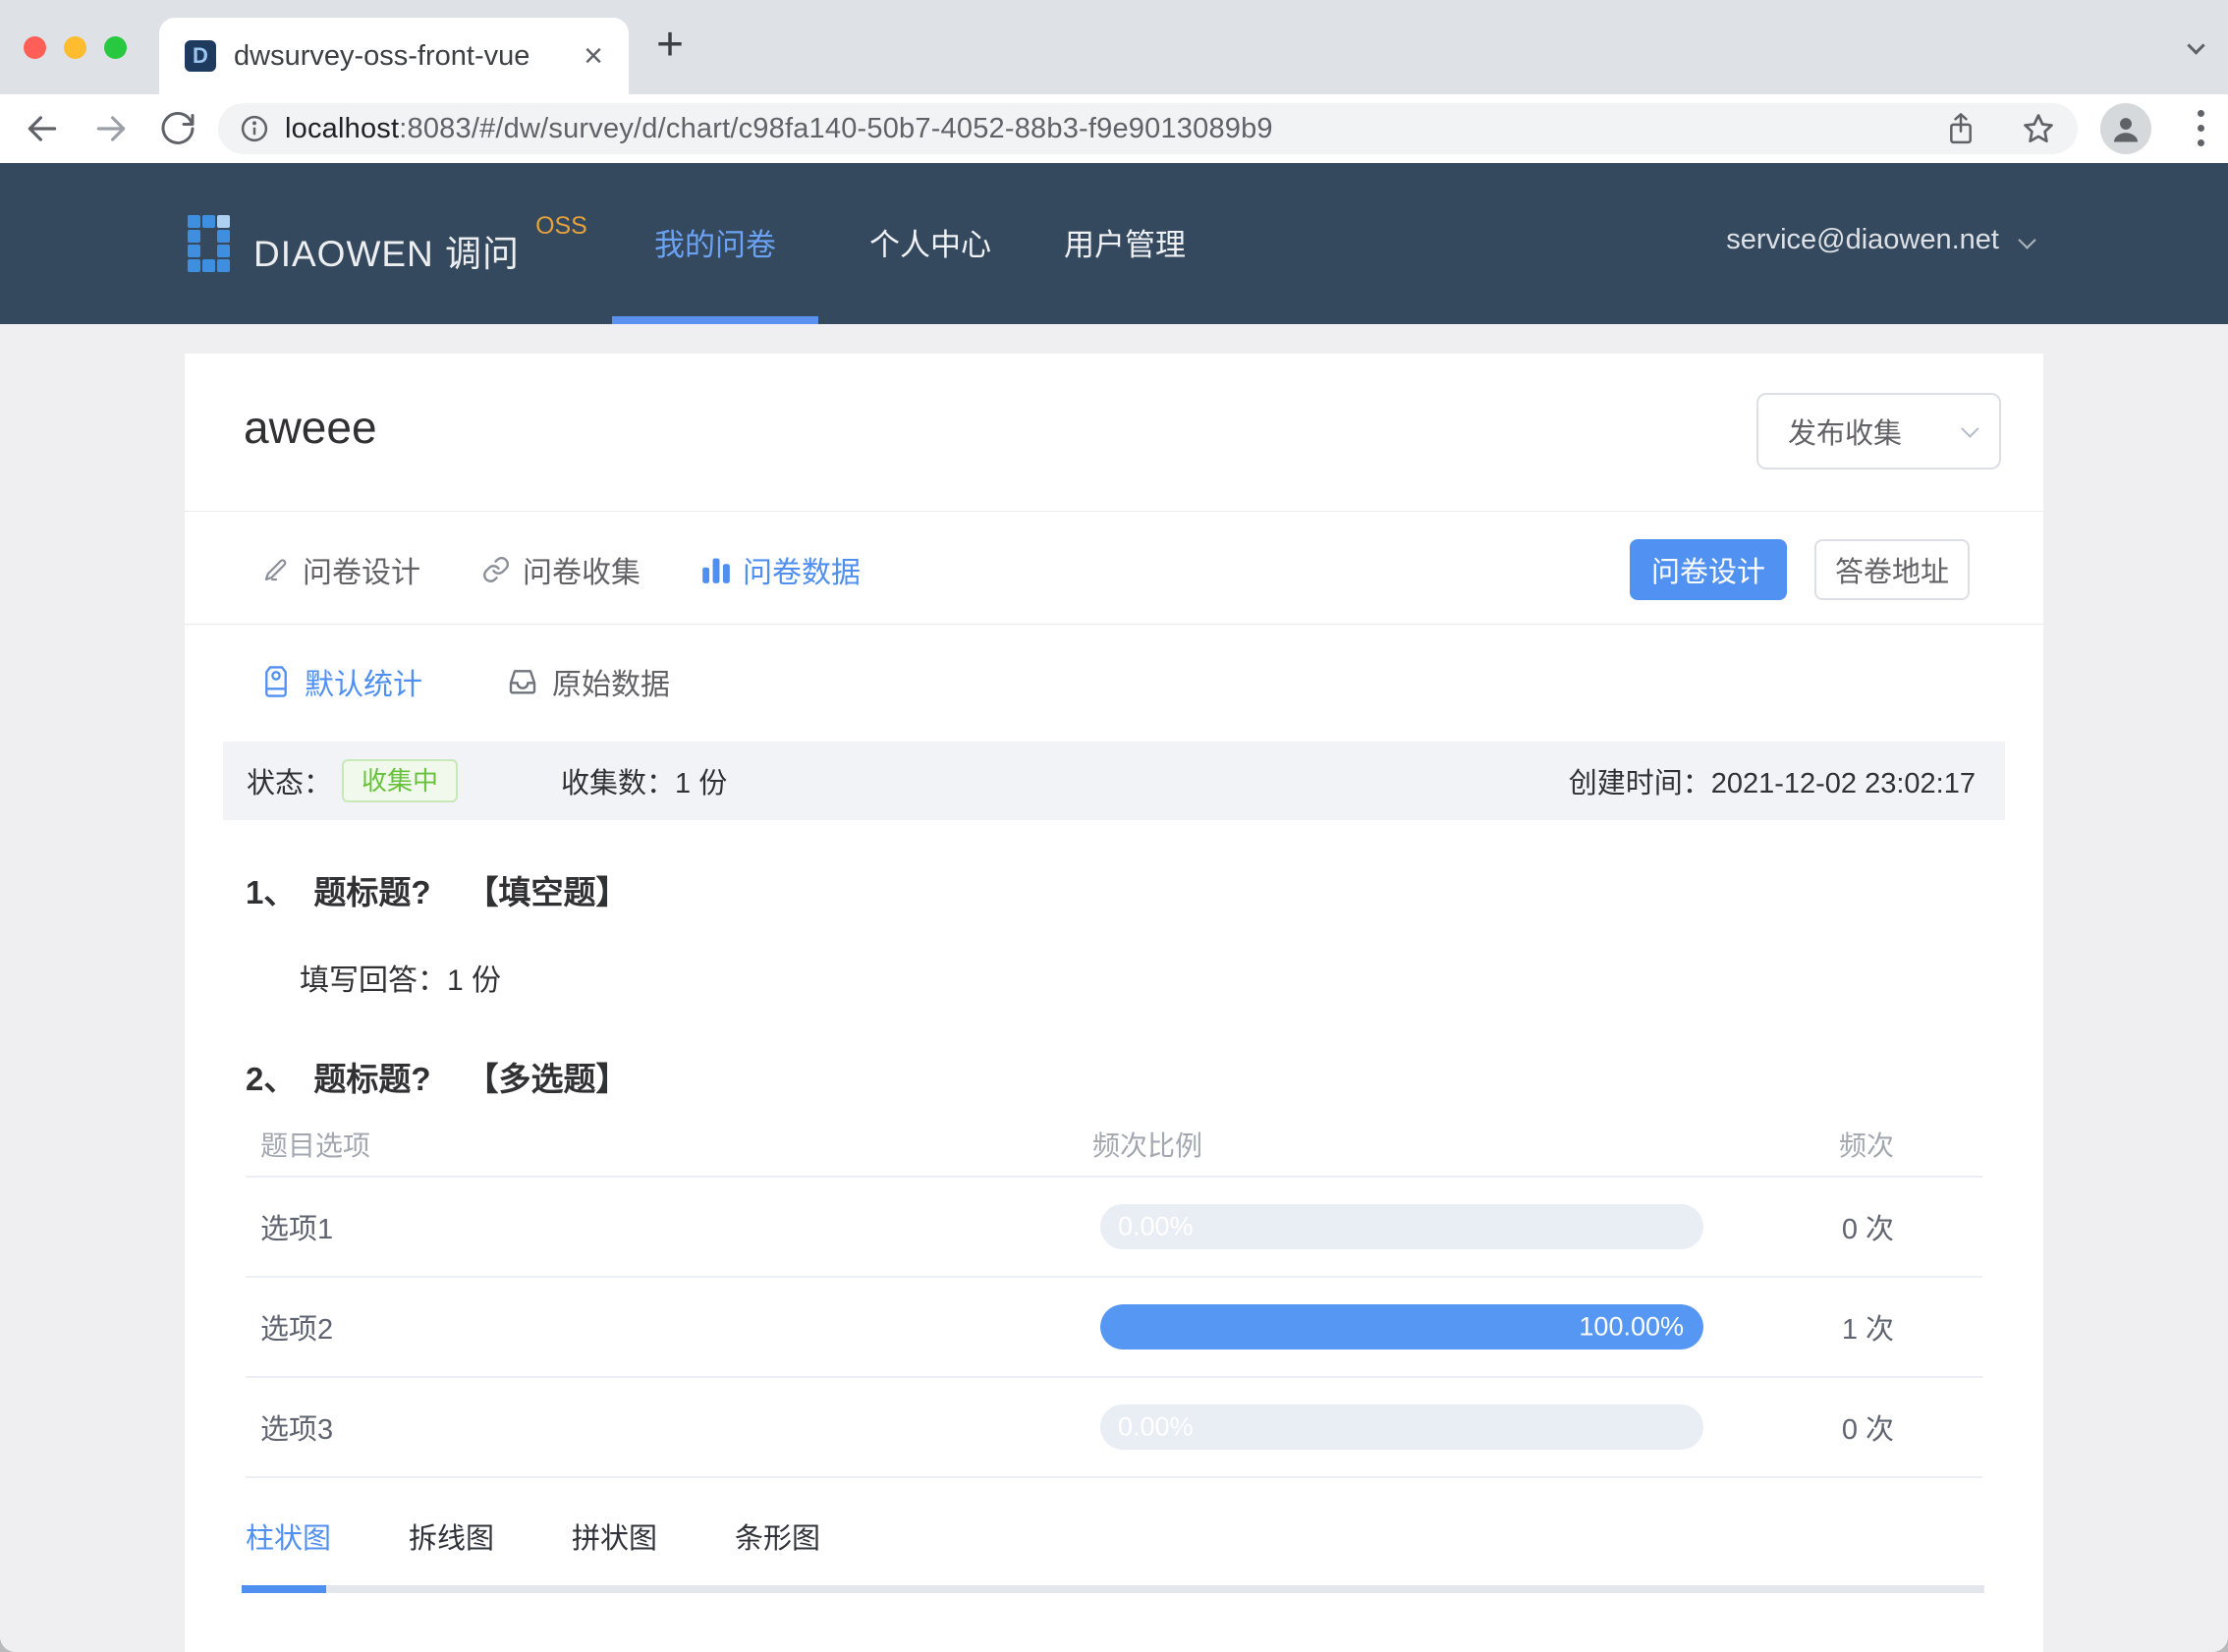 Image resolution: width=2228 pixels, height=1652 pixels. Describe the element at coordinates (271, 1079) in the screenshot. I see `question-number: 2、` at that location.